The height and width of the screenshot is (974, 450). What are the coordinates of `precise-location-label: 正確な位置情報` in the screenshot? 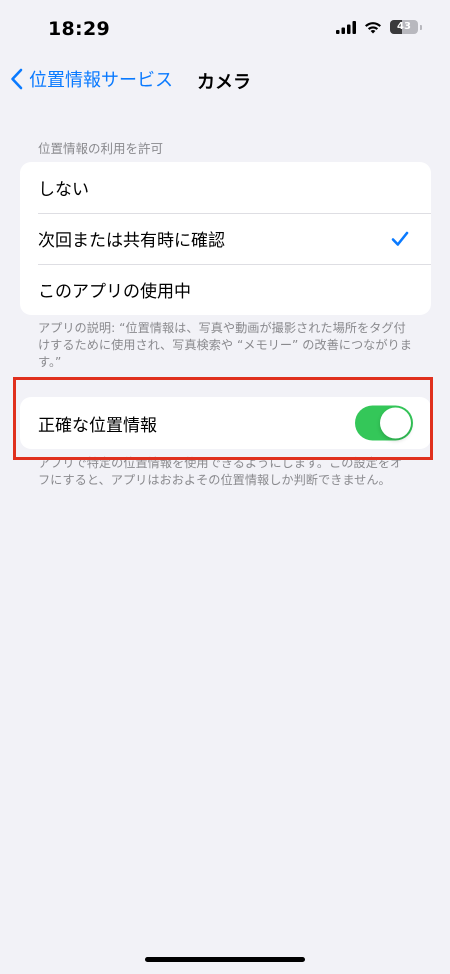 It's located at (97, 425).